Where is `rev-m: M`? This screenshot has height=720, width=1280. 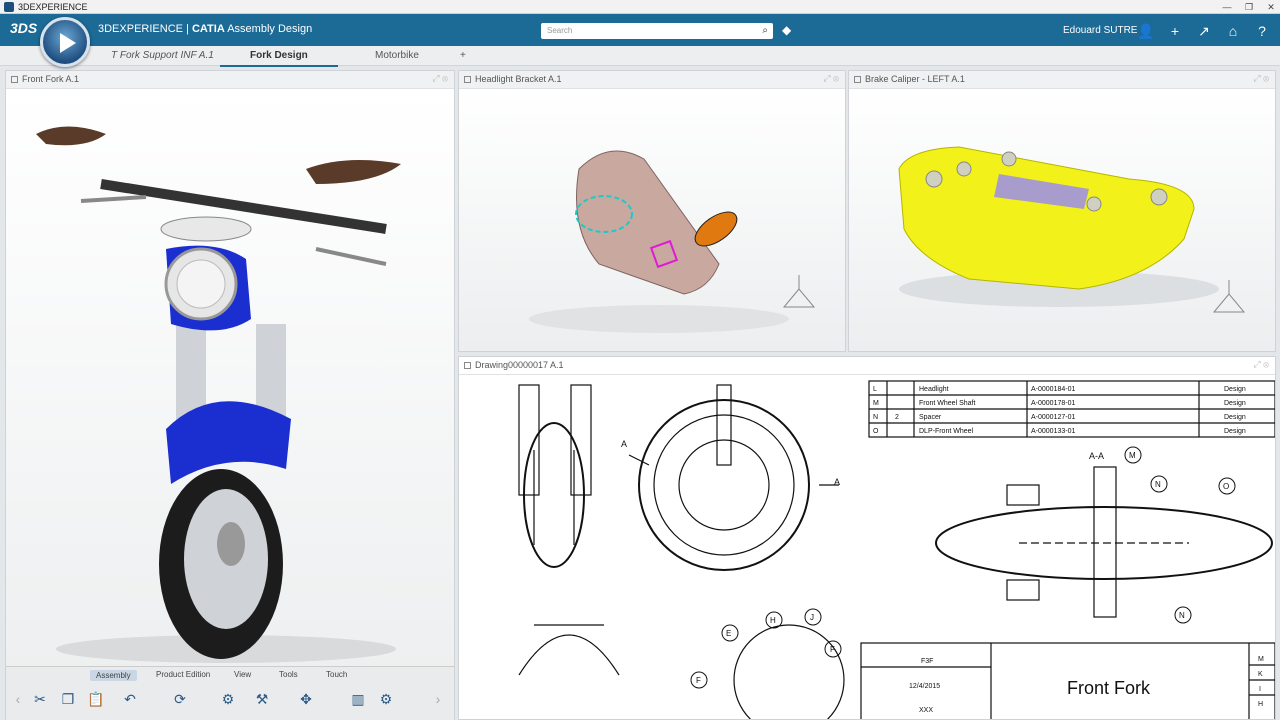 rev-m: M is located at coordinates (1261, 659).